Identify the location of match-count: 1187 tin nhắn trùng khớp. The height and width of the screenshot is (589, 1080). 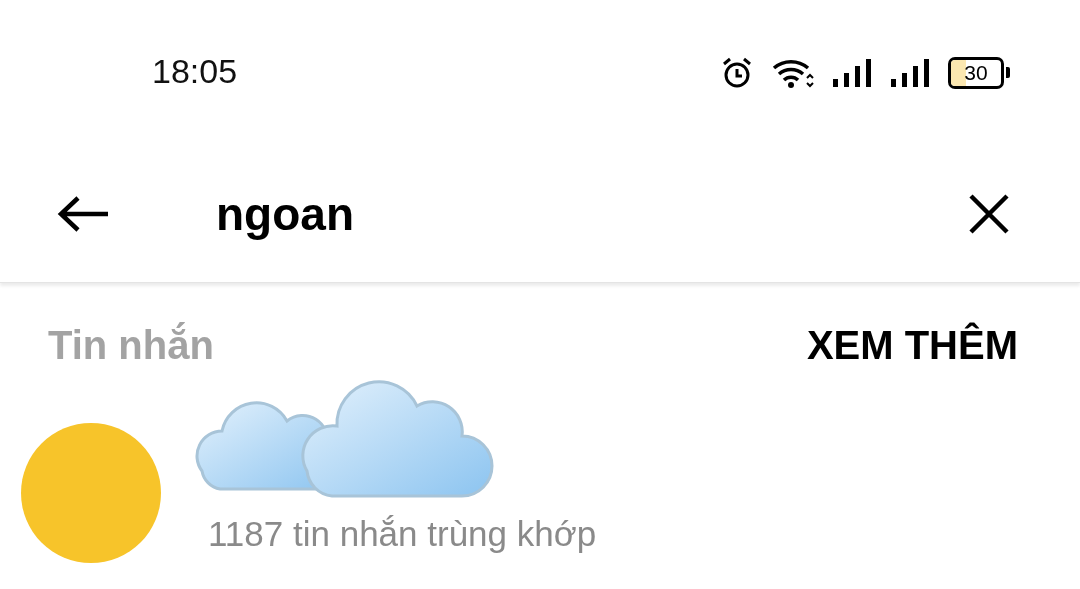
(402, 534).